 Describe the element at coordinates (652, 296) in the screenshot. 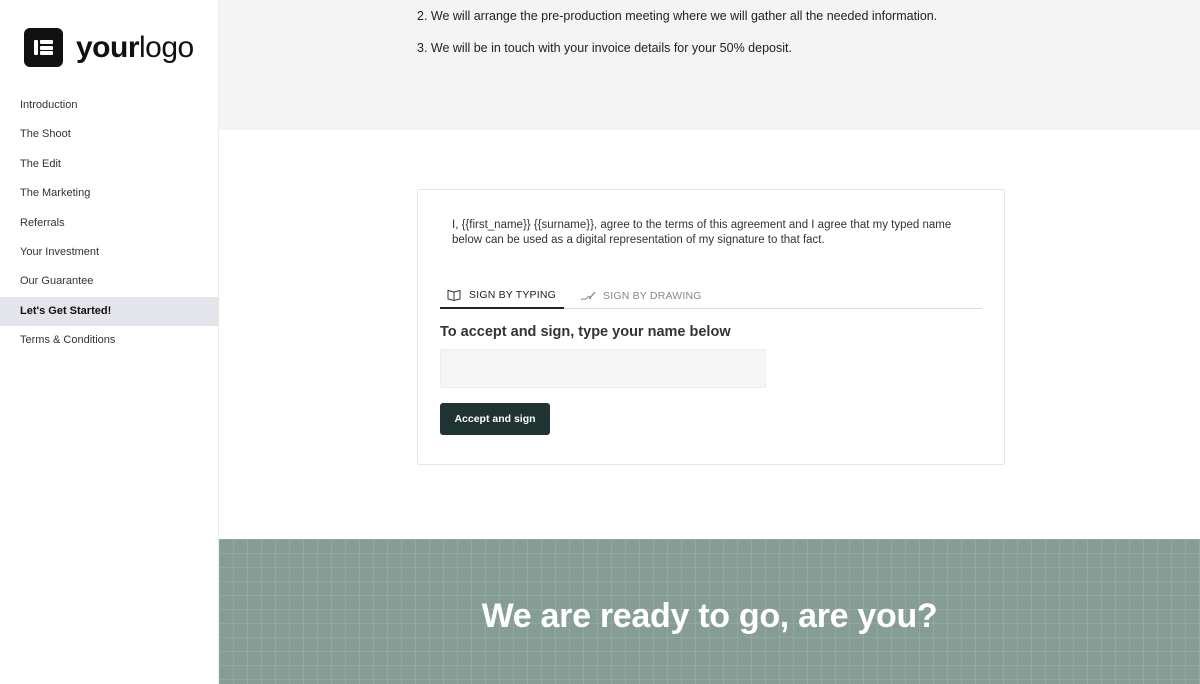

I see `tab-sign-by-drawing-label: SIGN BY DRAWING` at that location.